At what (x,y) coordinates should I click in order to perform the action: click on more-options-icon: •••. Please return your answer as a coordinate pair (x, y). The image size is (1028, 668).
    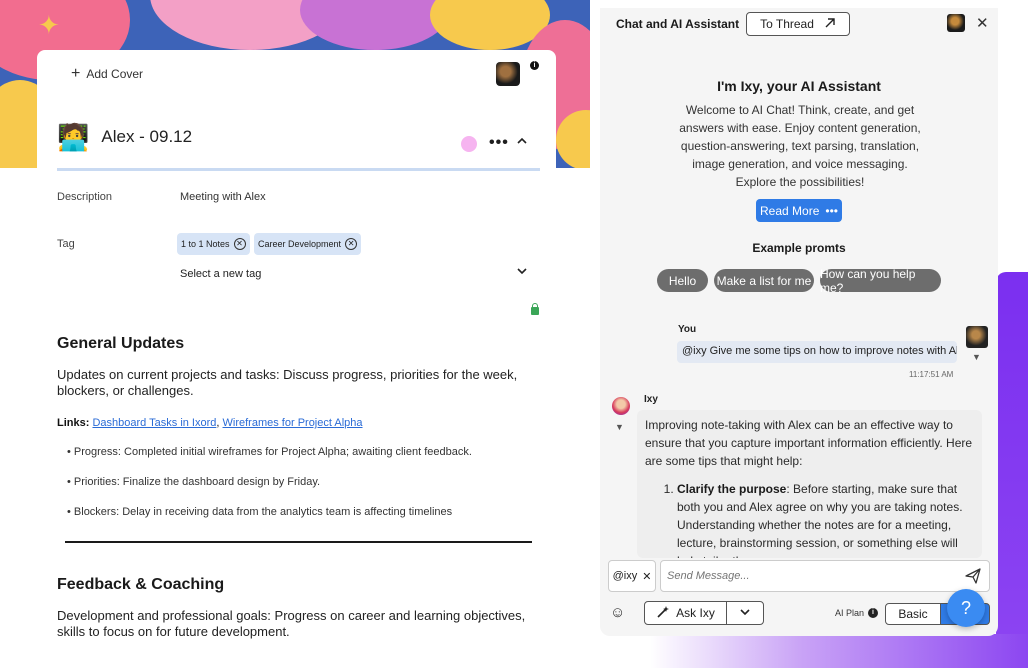
    Looking at the image, I should click on (499, 143).